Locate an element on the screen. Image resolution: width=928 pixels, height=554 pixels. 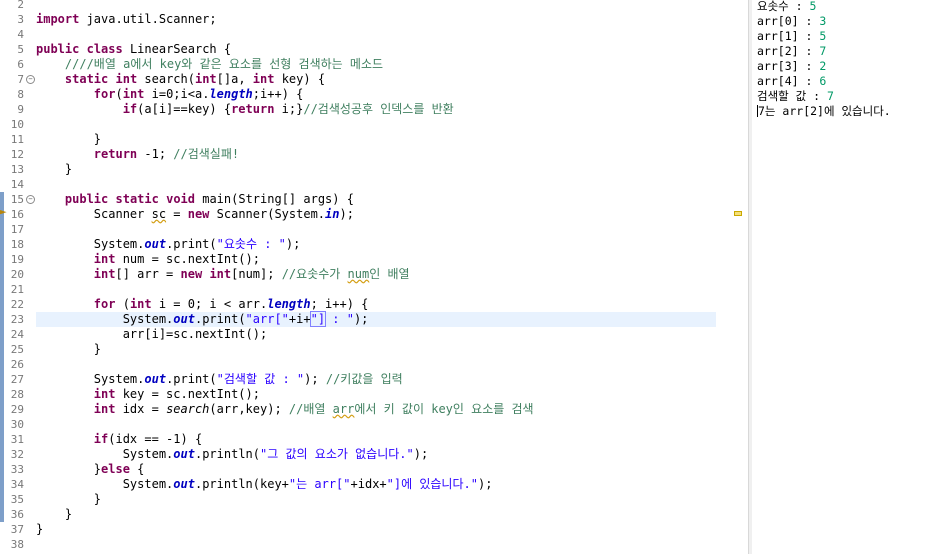
line-number: 14 is located at coordinates (17, 184).